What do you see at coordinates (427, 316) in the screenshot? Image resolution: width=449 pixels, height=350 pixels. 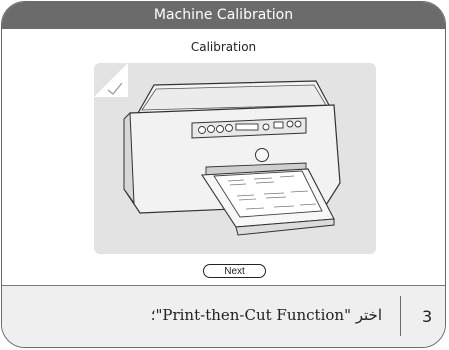 I see `step-number: 3` at bounding box center [427, 316].